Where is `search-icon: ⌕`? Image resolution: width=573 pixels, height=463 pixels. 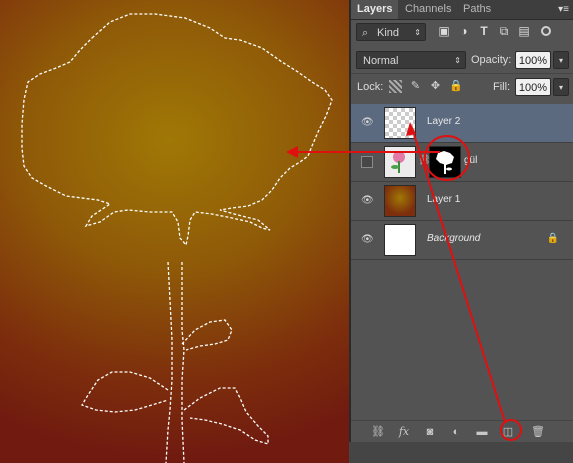
search-icon: ⌕ is located at coordinates (365, 33).